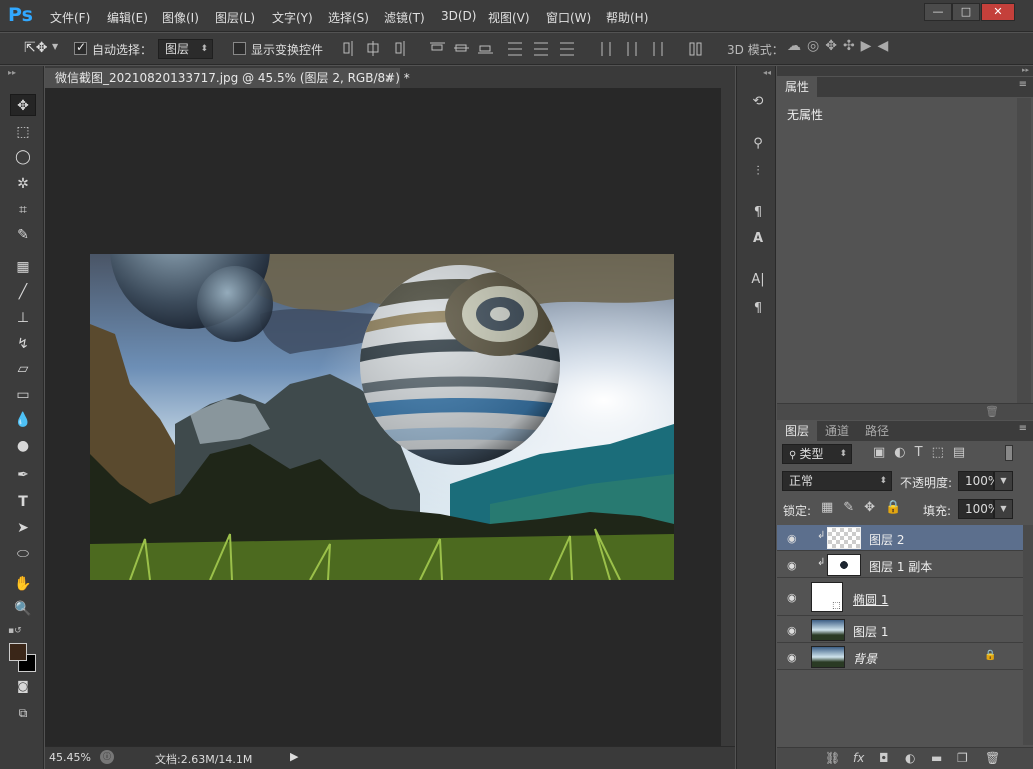 The image size is (1033, 769). I want to click on zoom-tool-icon: 🔍, so click(23, 609).